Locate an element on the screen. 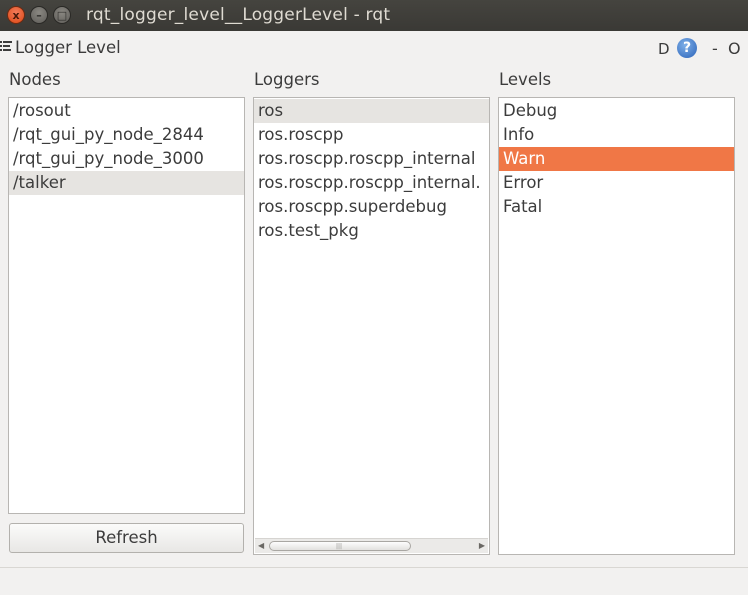 Image resolution: width=748 pixels, height=595 pixels. level-item: Info is located at coordinates (616, 135).